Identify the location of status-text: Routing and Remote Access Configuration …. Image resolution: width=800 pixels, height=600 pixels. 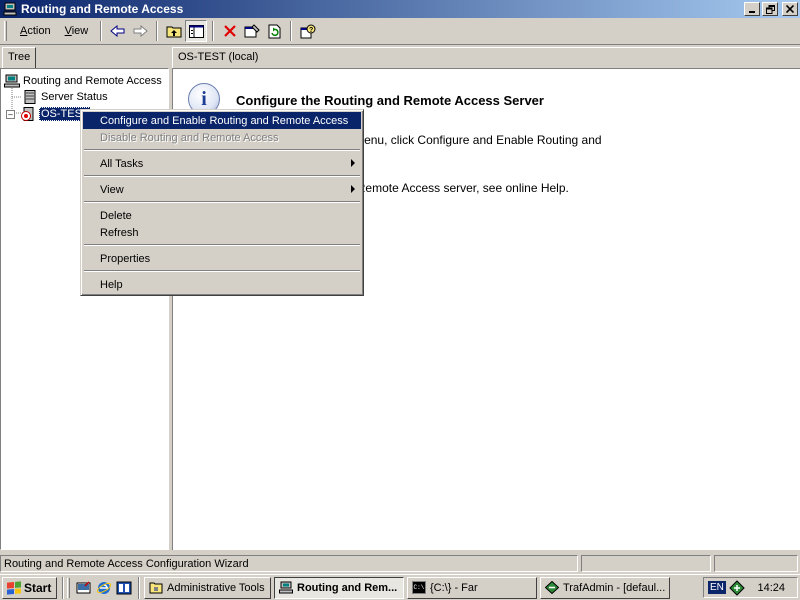
(289, 563).